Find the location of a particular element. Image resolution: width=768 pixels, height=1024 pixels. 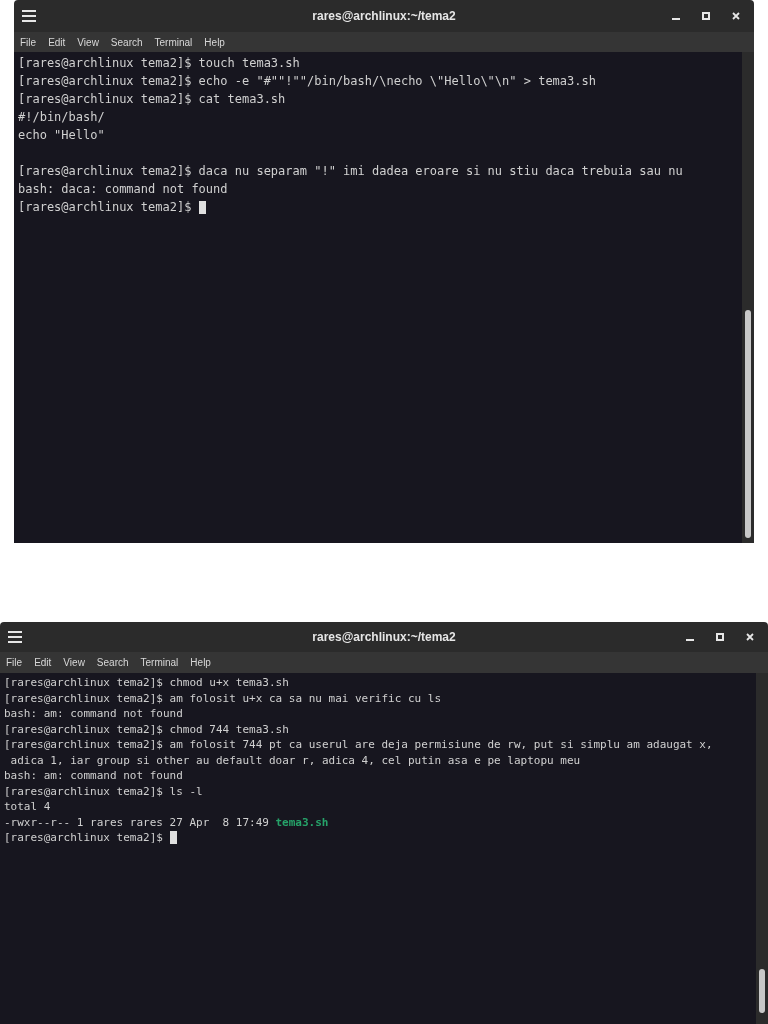

terminal-line: #!/bin/bash/ is located at coordinates (61, 117).